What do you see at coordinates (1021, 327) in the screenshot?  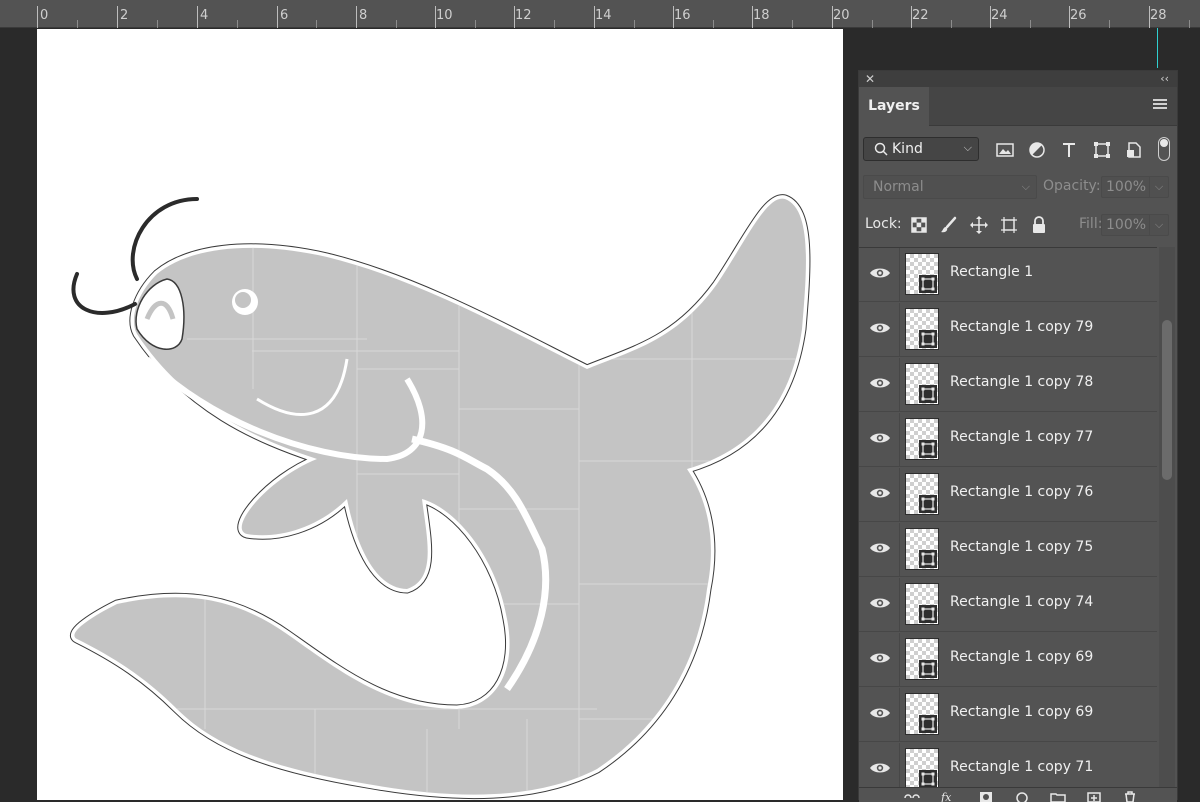 I see `layer-name: Rectangle 1 copy 79` at bounding box center [1021, 327].